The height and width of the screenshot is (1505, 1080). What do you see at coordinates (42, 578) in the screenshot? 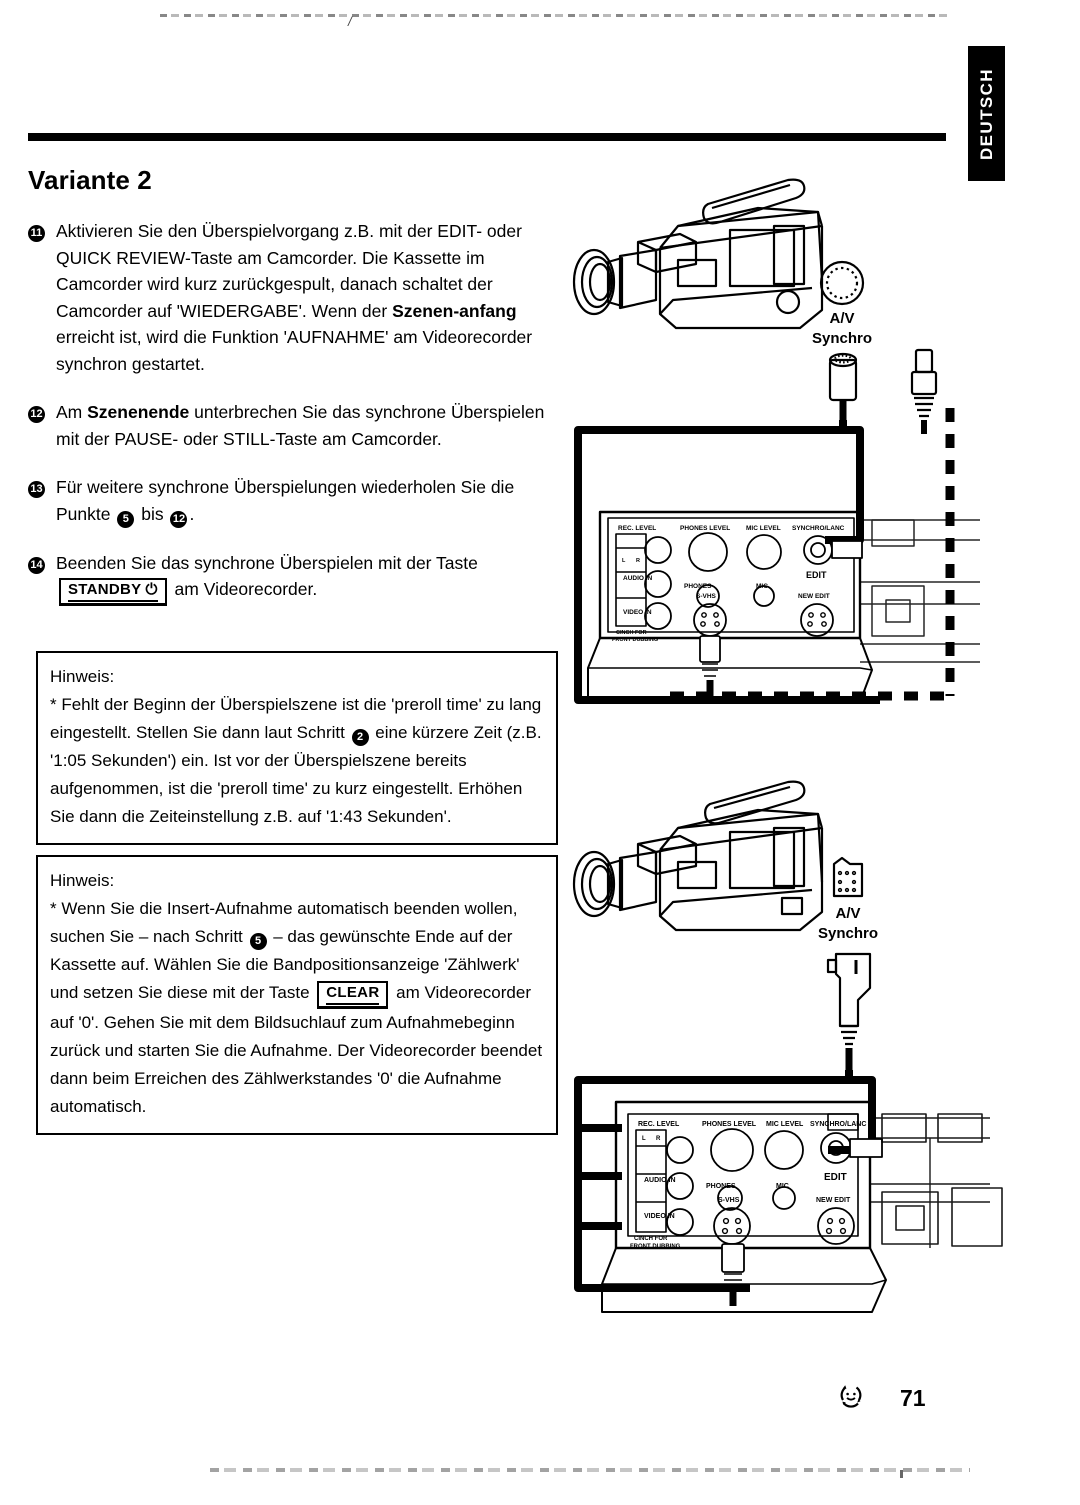
I see `step-number-badge: 14` at bounding box center [42, 578].